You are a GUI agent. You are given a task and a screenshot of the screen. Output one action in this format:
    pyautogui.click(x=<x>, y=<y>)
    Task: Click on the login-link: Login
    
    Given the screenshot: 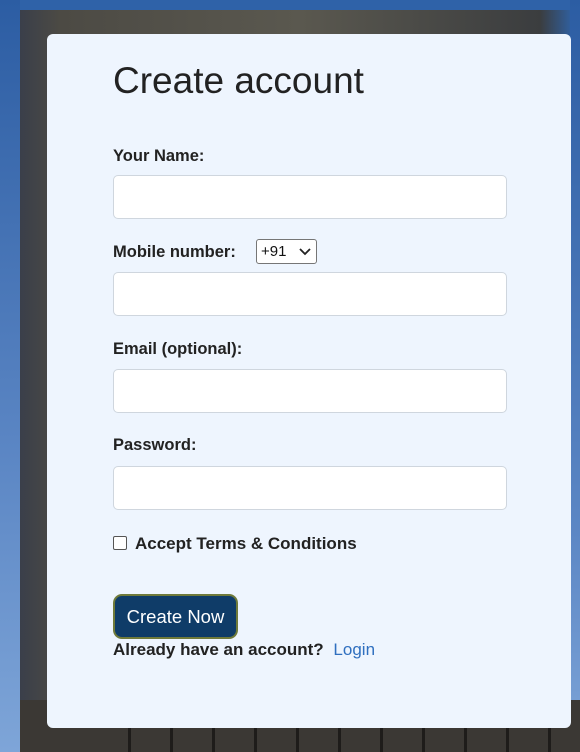 What is the action you would take?
    pyautogui.click(x=354, y=649)
    